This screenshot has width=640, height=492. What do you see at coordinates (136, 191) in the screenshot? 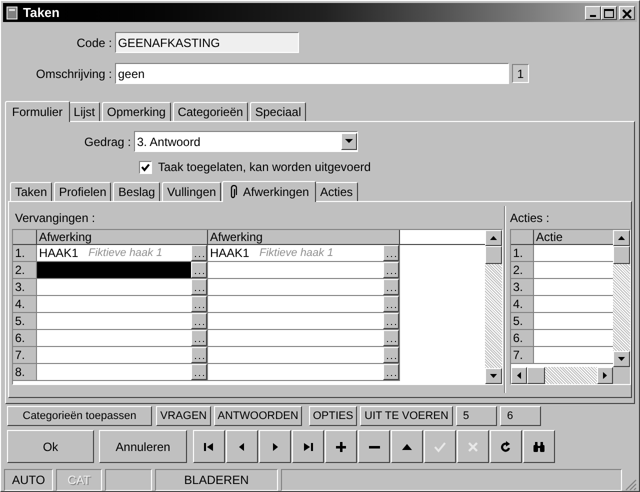
I see `tab: Beslag` at bounding box center [136, 191].